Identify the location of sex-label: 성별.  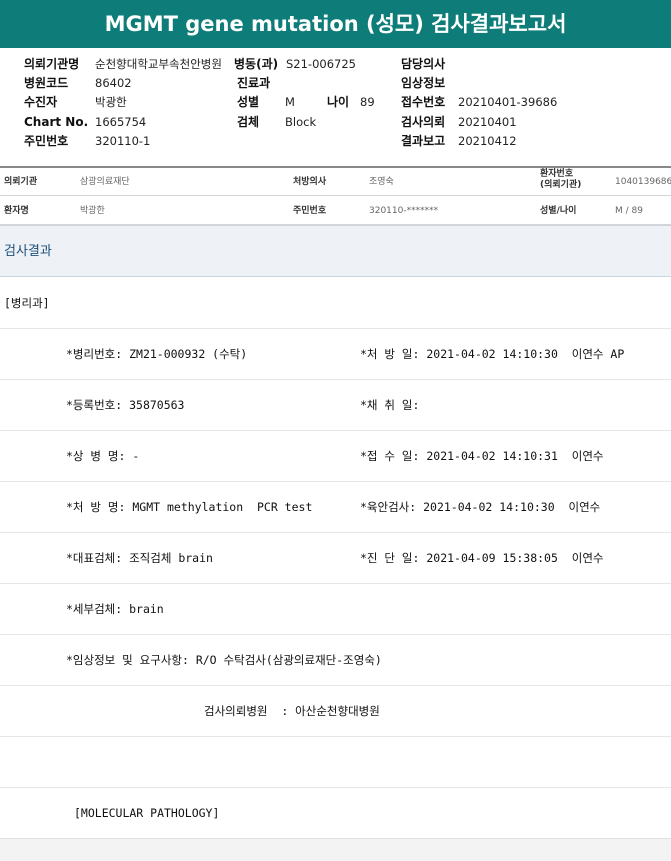
(248, 102).